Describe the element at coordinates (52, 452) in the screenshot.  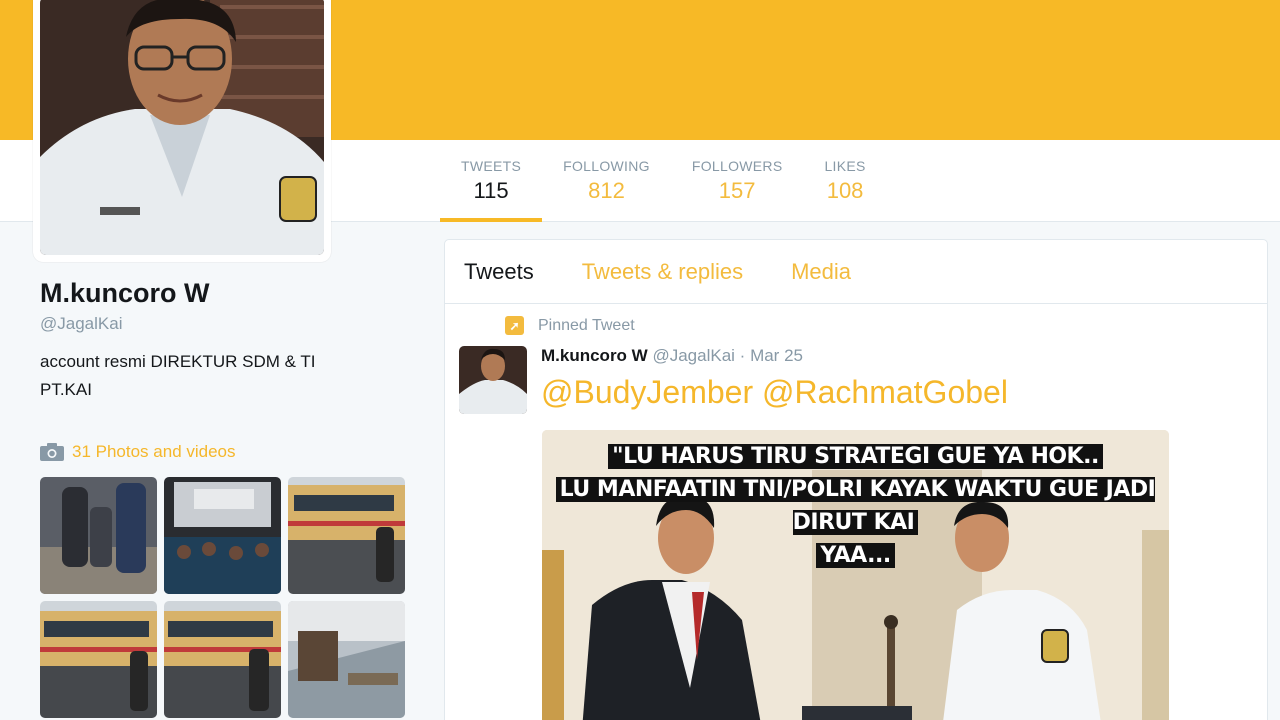
I see `camera-icon` at that location.